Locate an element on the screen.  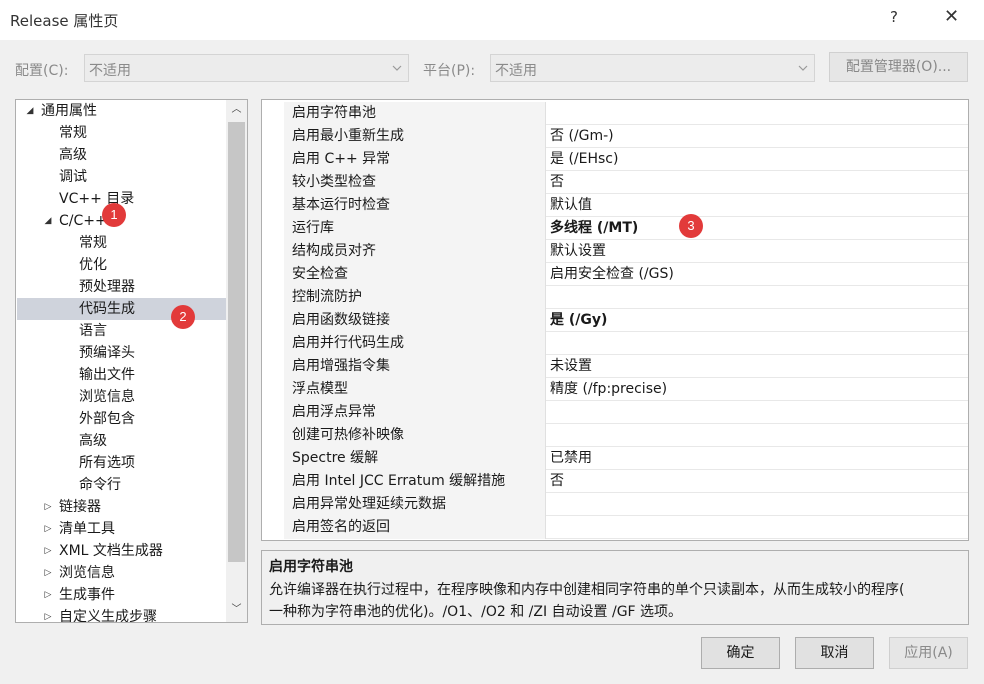
property-row: Spectre 缓解 已禁用 is located at coordinates (615, 458).